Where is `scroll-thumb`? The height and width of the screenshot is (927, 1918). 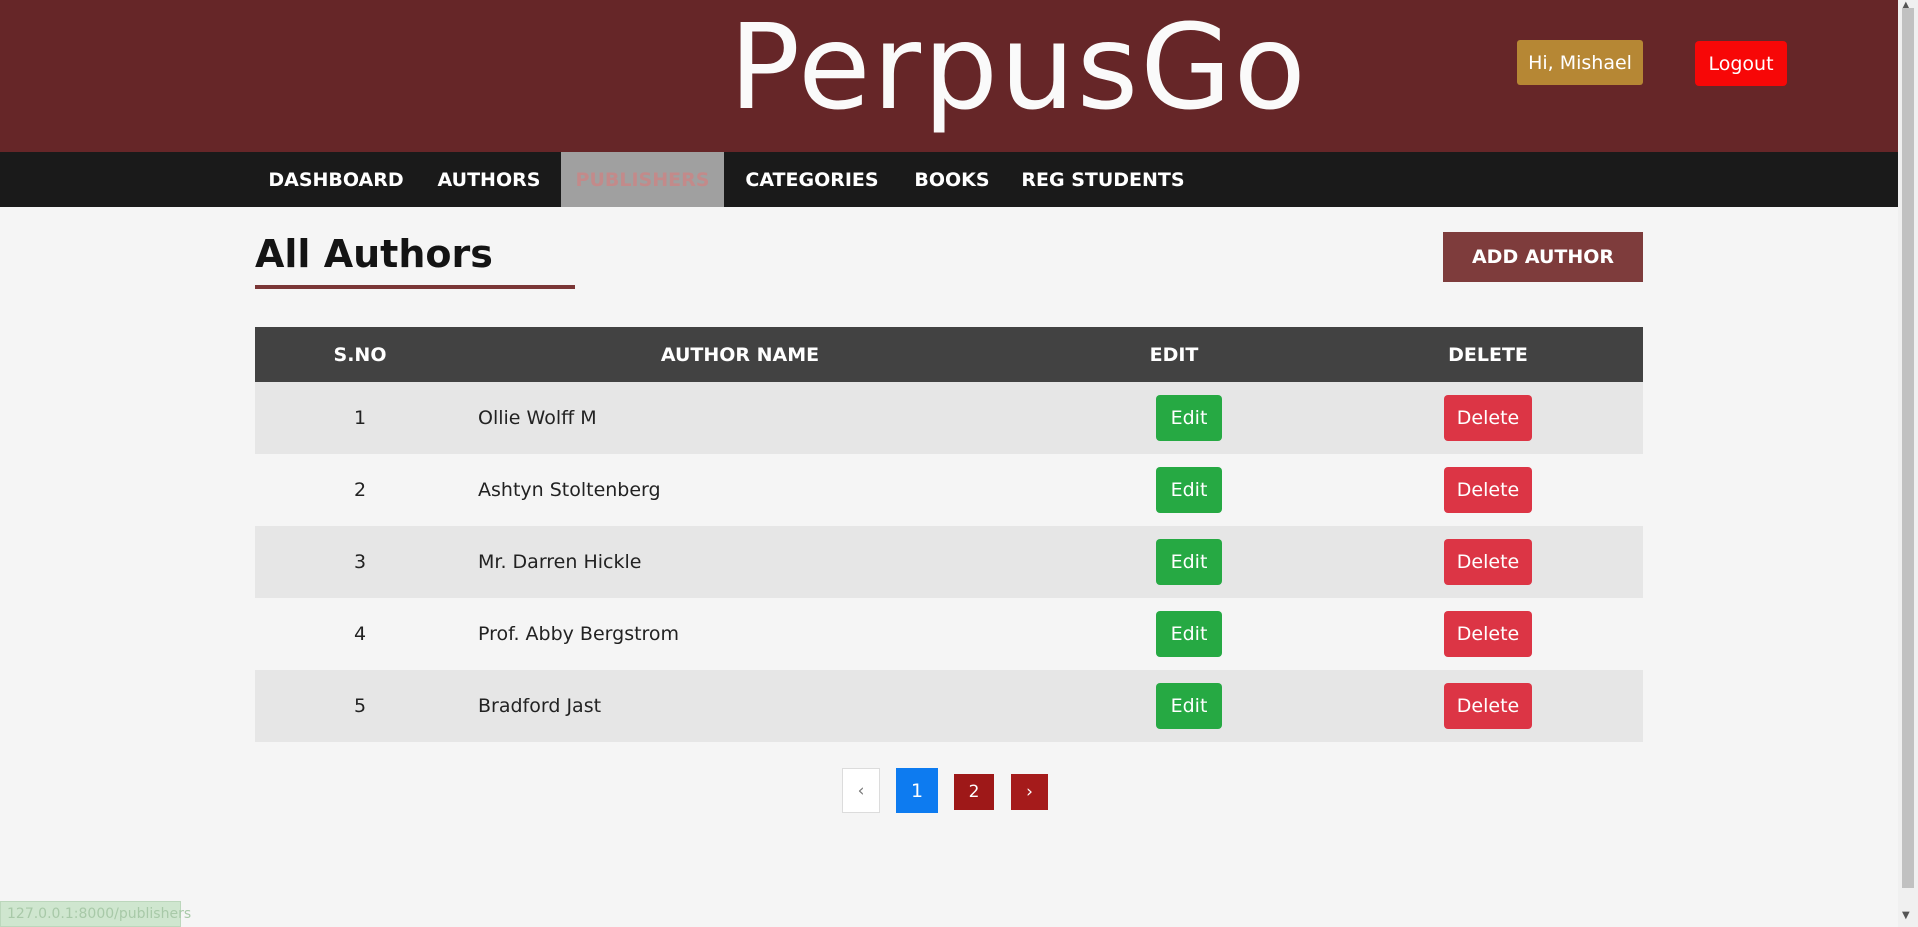 scroll-thumb is located at coordinates (1908, 448).